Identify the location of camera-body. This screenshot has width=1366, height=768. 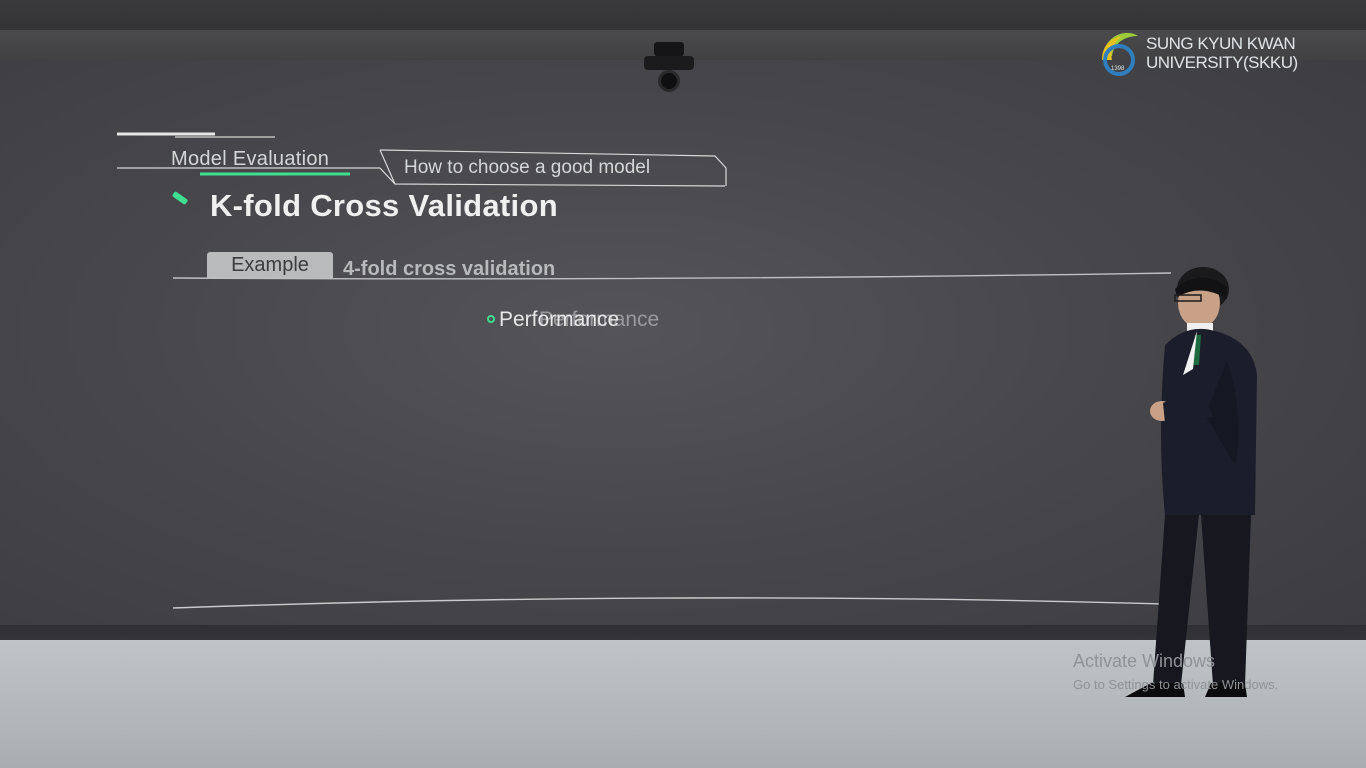
(669, 63).